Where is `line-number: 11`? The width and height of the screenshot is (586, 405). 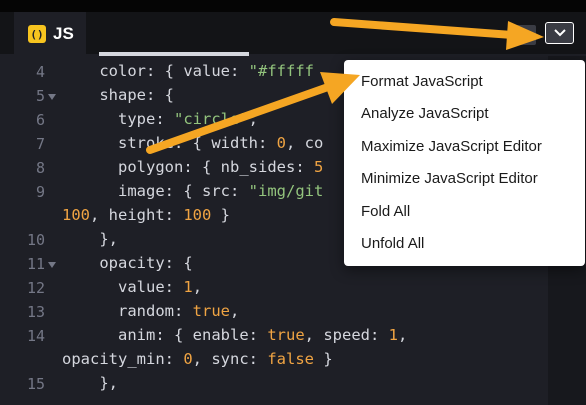
line-number: 11 is located at coordinates (35, 264).